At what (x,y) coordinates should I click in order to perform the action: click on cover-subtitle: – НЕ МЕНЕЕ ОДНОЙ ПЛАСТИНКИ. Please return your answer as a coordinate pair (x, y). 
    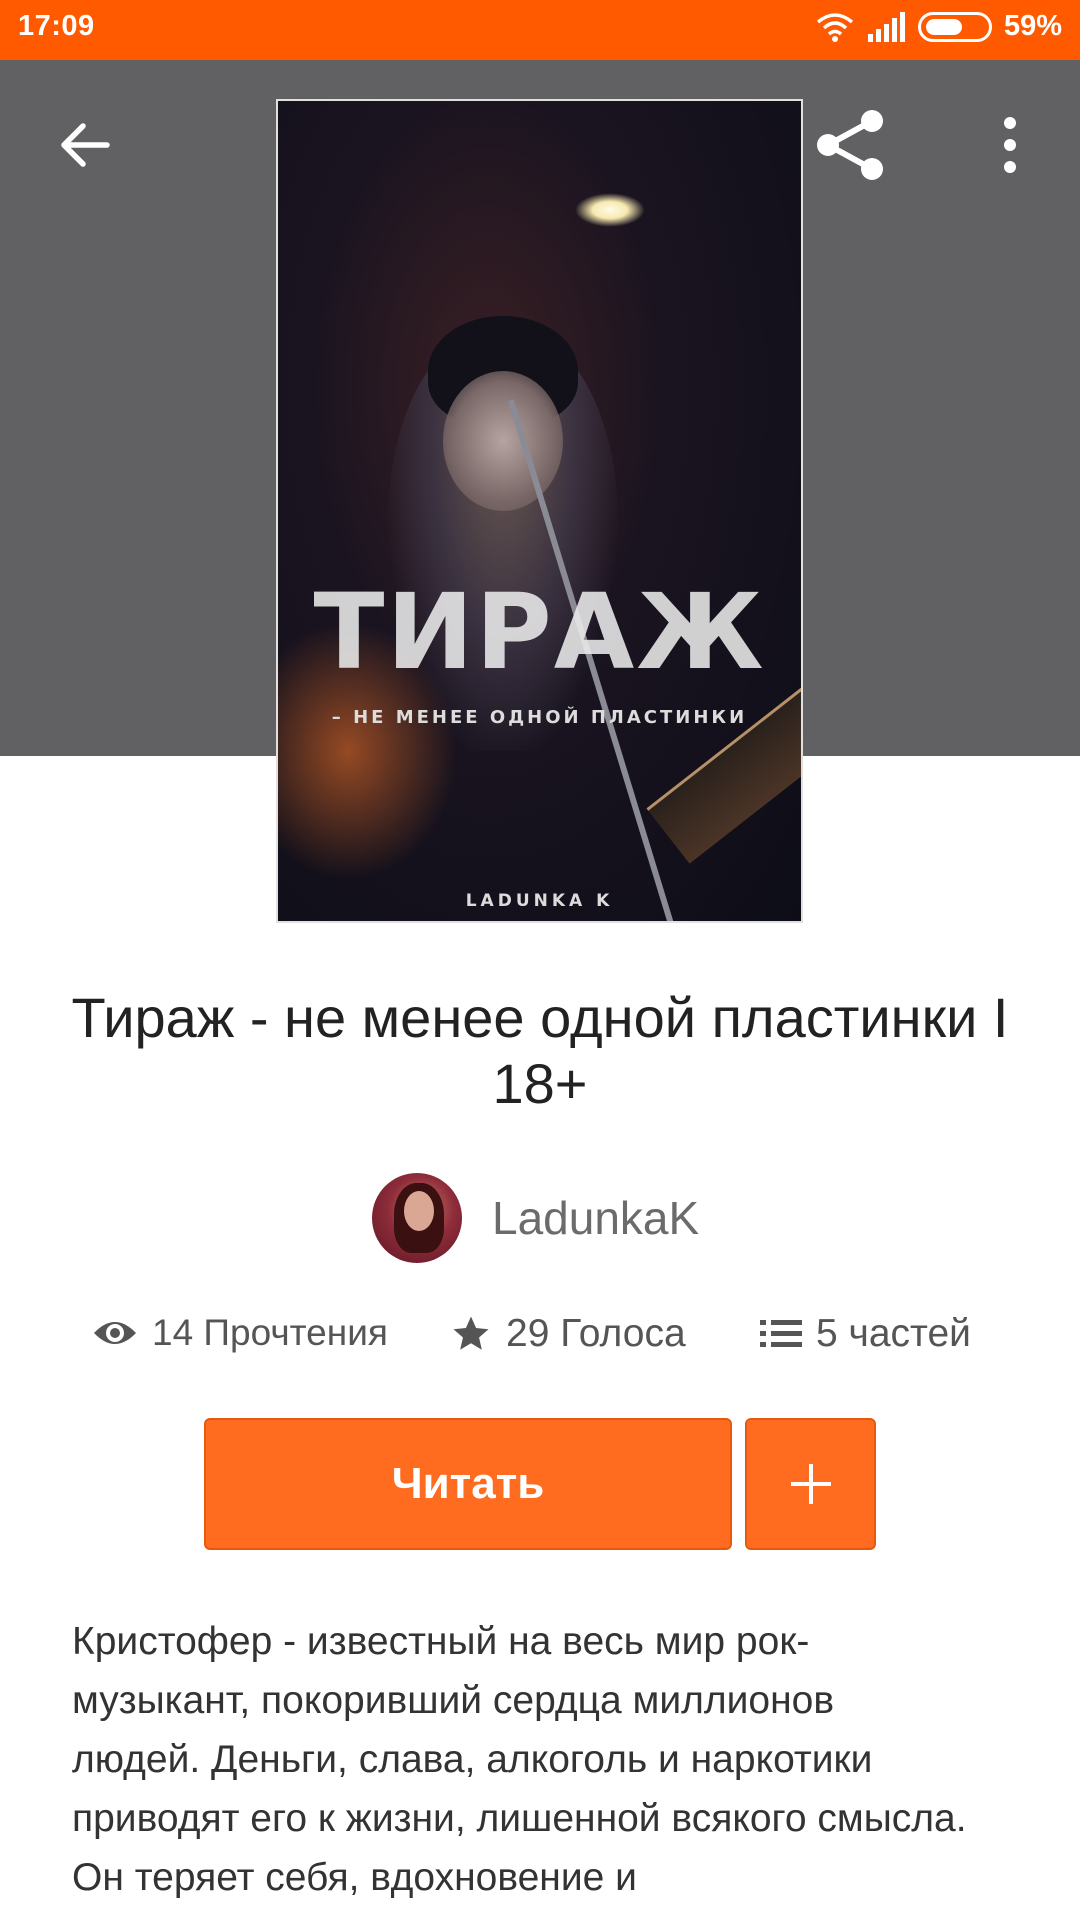
    Looking at the image, I should click on (539, 717).